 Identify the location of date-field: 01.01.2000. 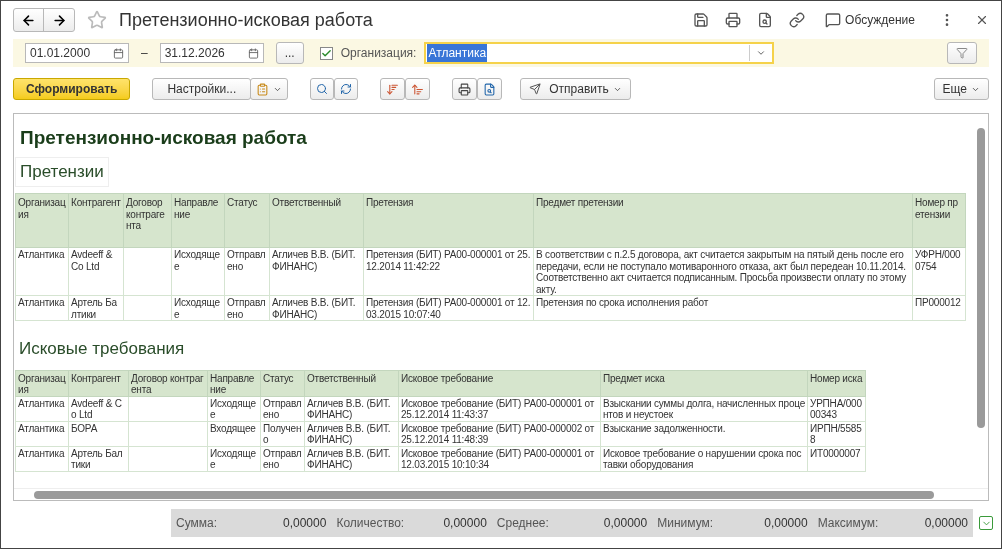
(77, 53).